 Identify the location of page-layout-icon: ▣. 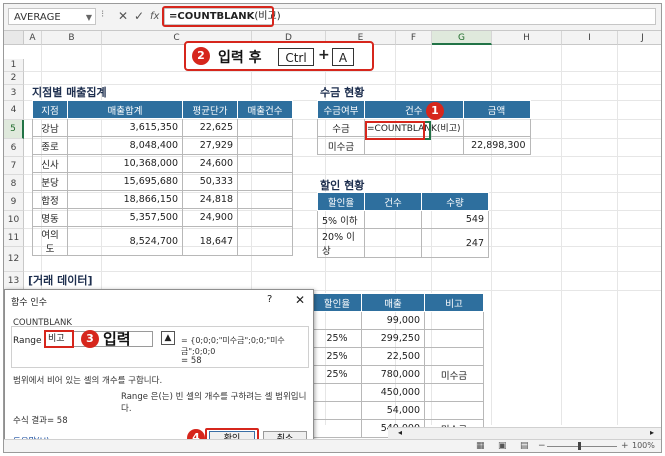
(502, 446).